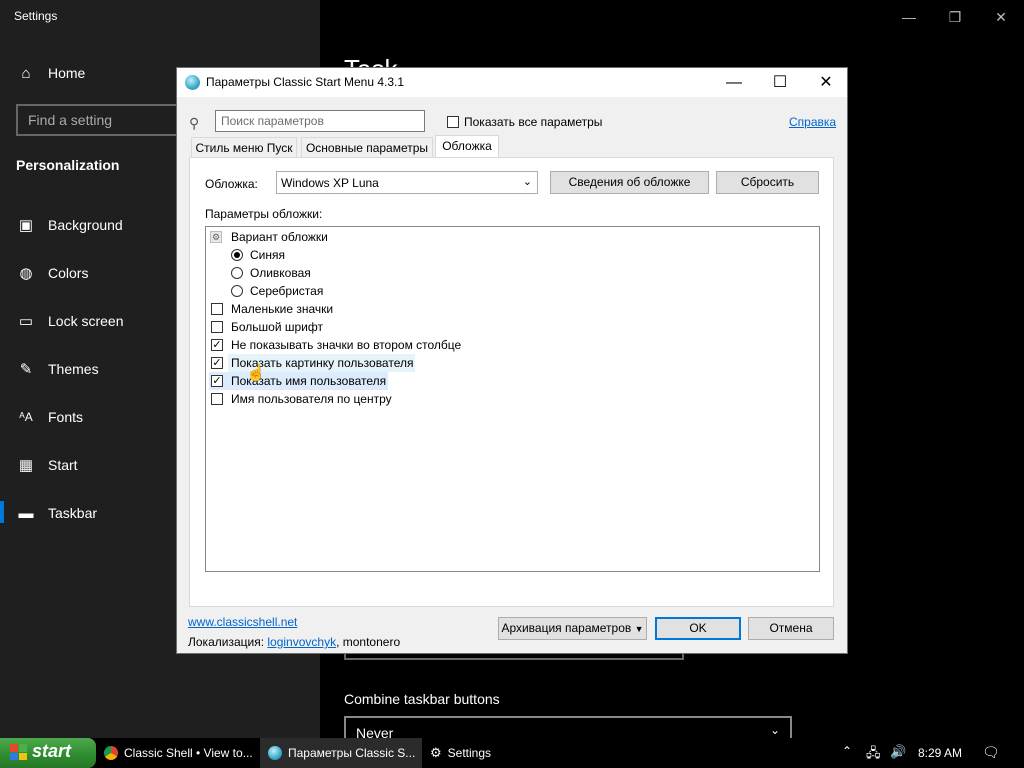 Image resolution: width=1024 pixels, height=768 pixels. What do you see at coordinates (217, 327) in the screenshot?
I see `large-font-checkbox` at bounding box center [217, 327].